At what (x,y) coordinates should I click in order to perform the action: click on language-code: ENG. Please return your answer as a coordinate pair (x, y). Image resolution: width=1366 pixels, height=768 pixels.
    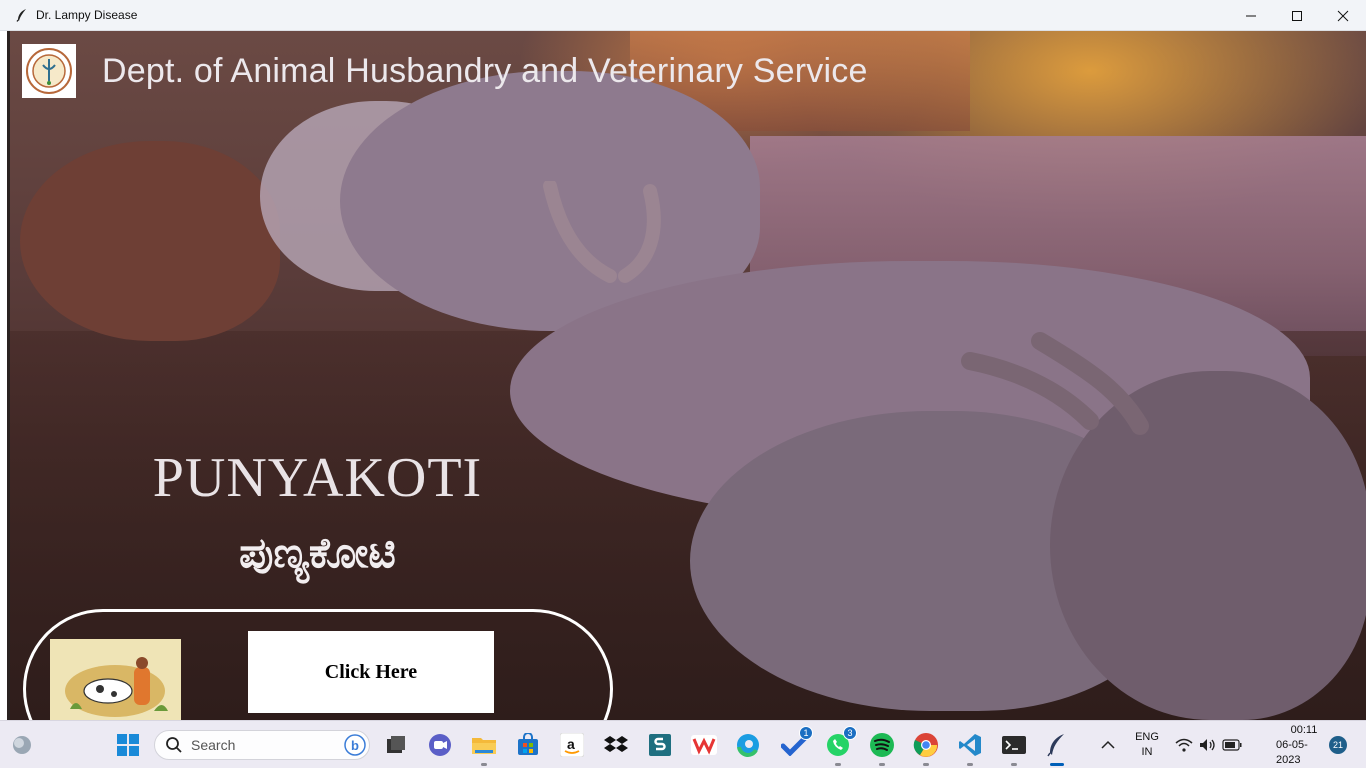
    Looking at the image, I should click on (1147, 737).